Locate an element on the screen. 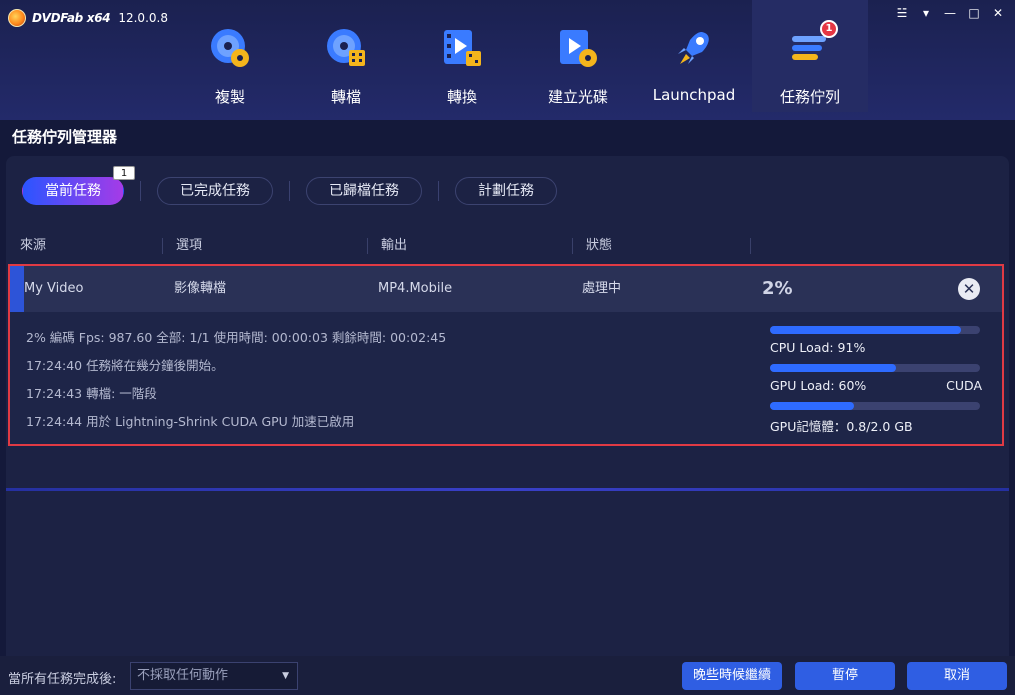 The width and height of the screenshot is (1015, 695). tab-label: 已歸檔任務 is located at coordinates (364, 191).